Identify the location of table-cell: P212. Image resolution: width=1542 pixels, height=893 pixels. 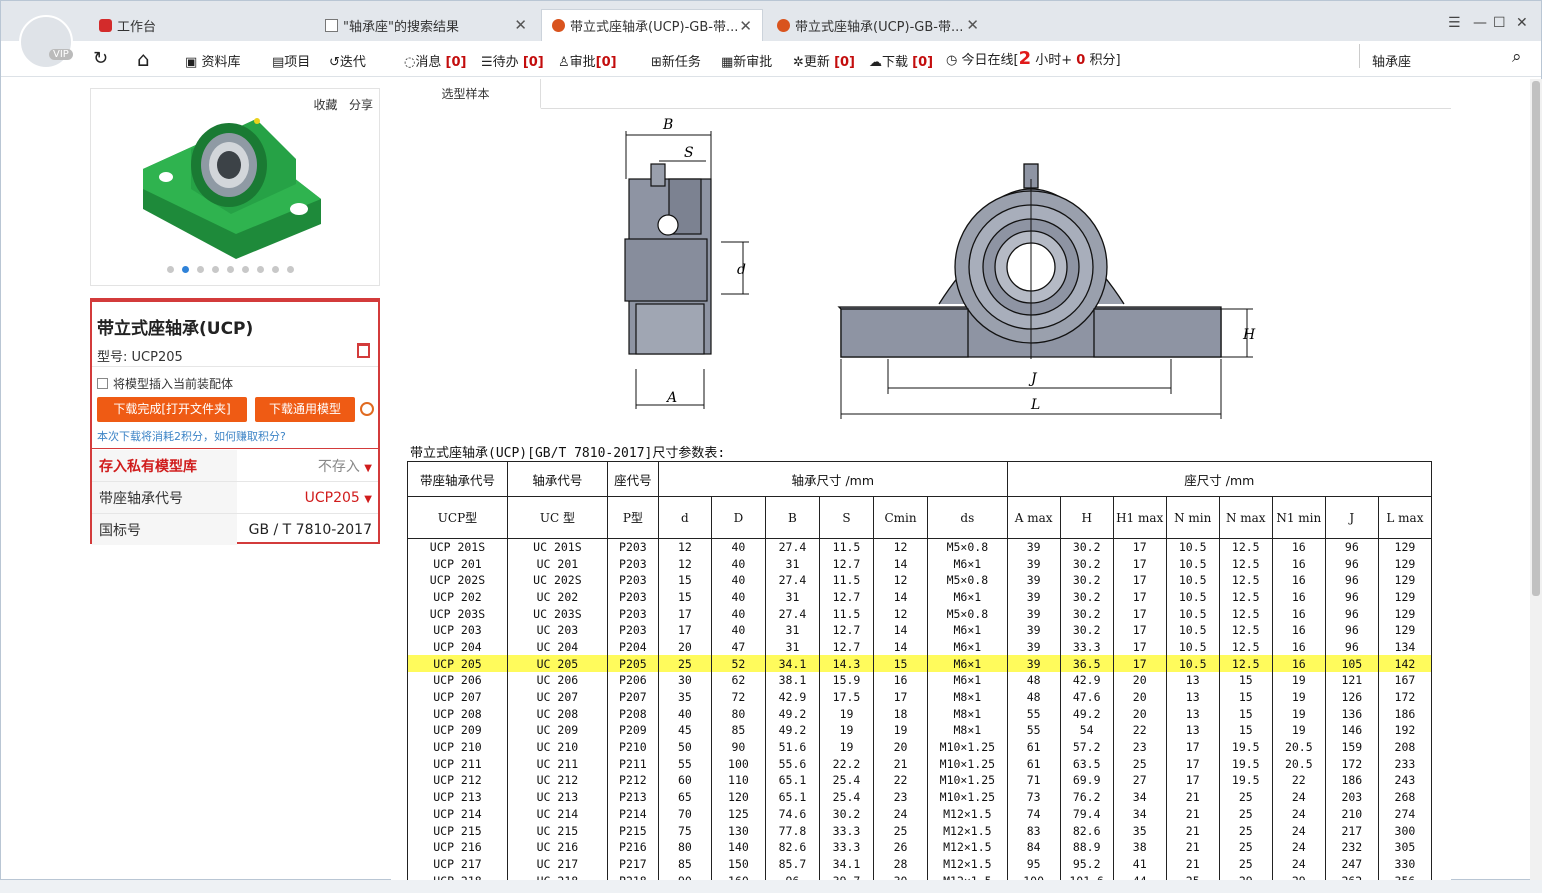
(632, 780).